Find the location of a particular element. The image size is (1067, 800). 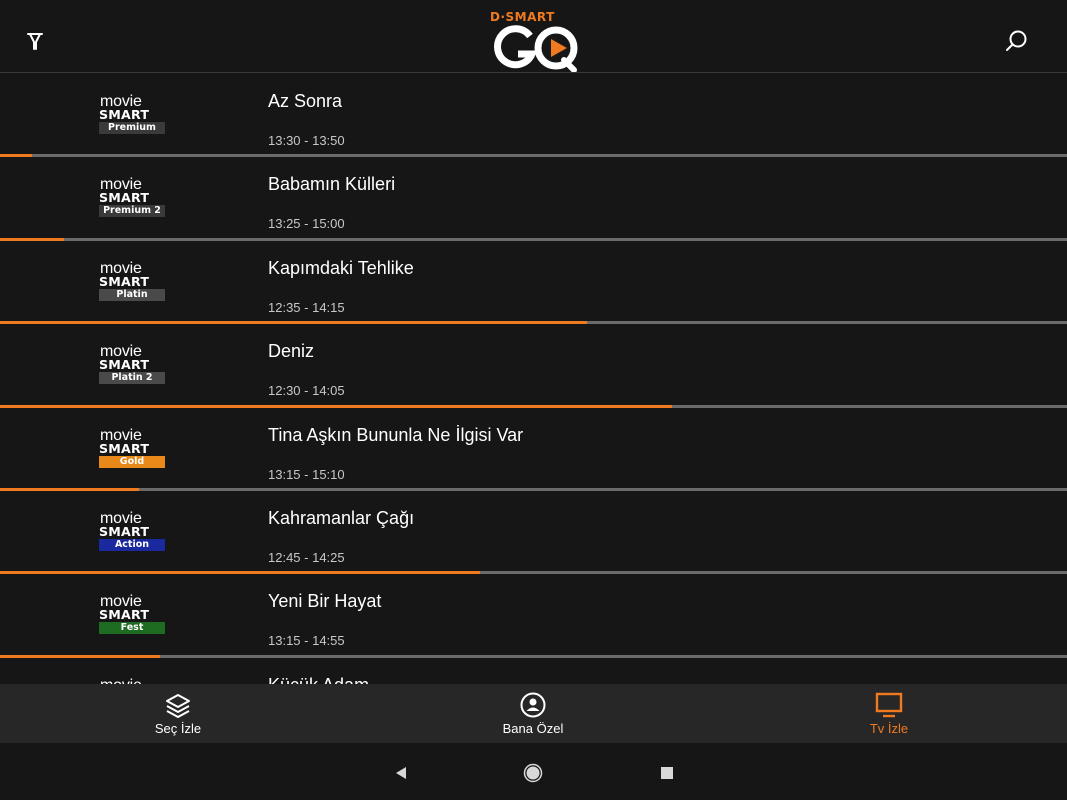

dsmart-go-logo: D·SMART is located at coordinates (534, 40).